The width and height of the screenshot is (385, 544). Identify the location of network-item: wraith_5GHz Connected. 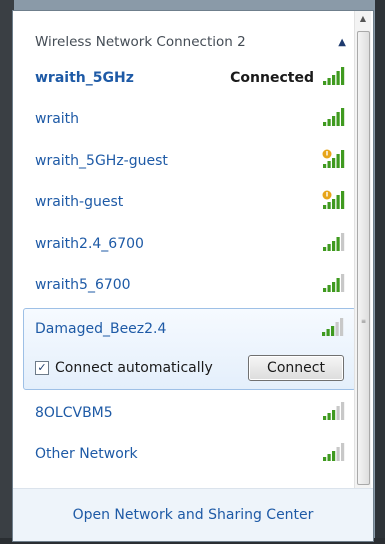
(189, 78).